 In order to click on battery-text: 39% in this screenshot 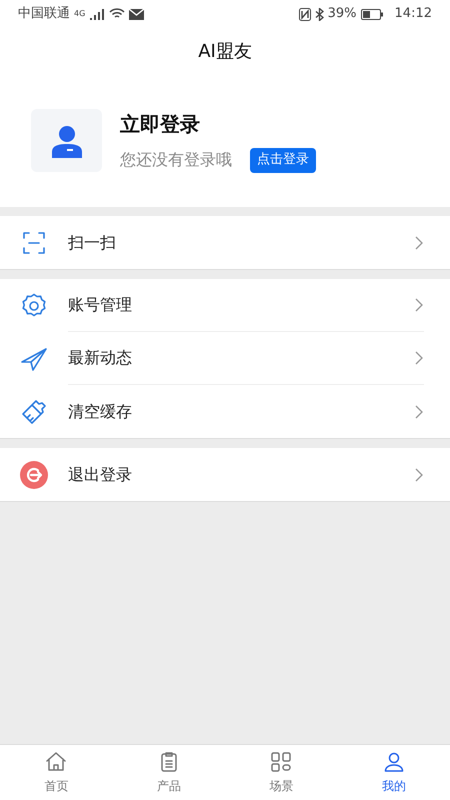, I will do `click(342, 14)`.